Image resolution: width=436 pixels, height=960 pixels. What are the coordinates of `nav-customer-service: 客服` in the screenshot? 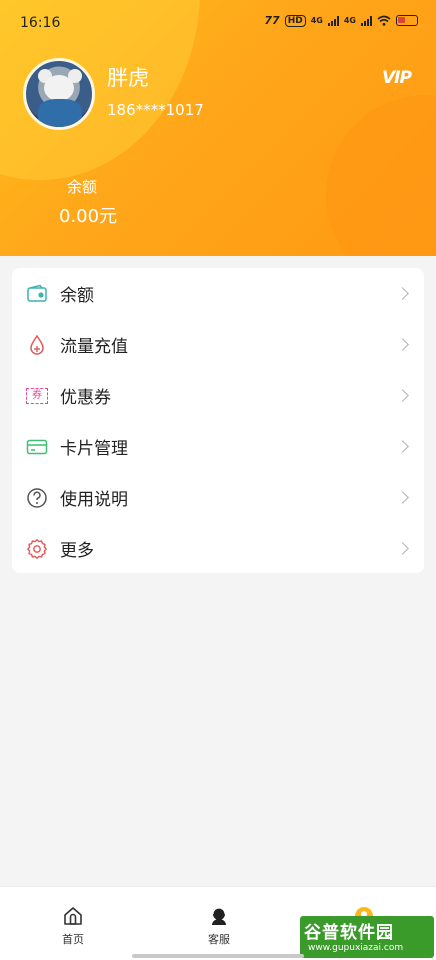 It's located at (219, 926).